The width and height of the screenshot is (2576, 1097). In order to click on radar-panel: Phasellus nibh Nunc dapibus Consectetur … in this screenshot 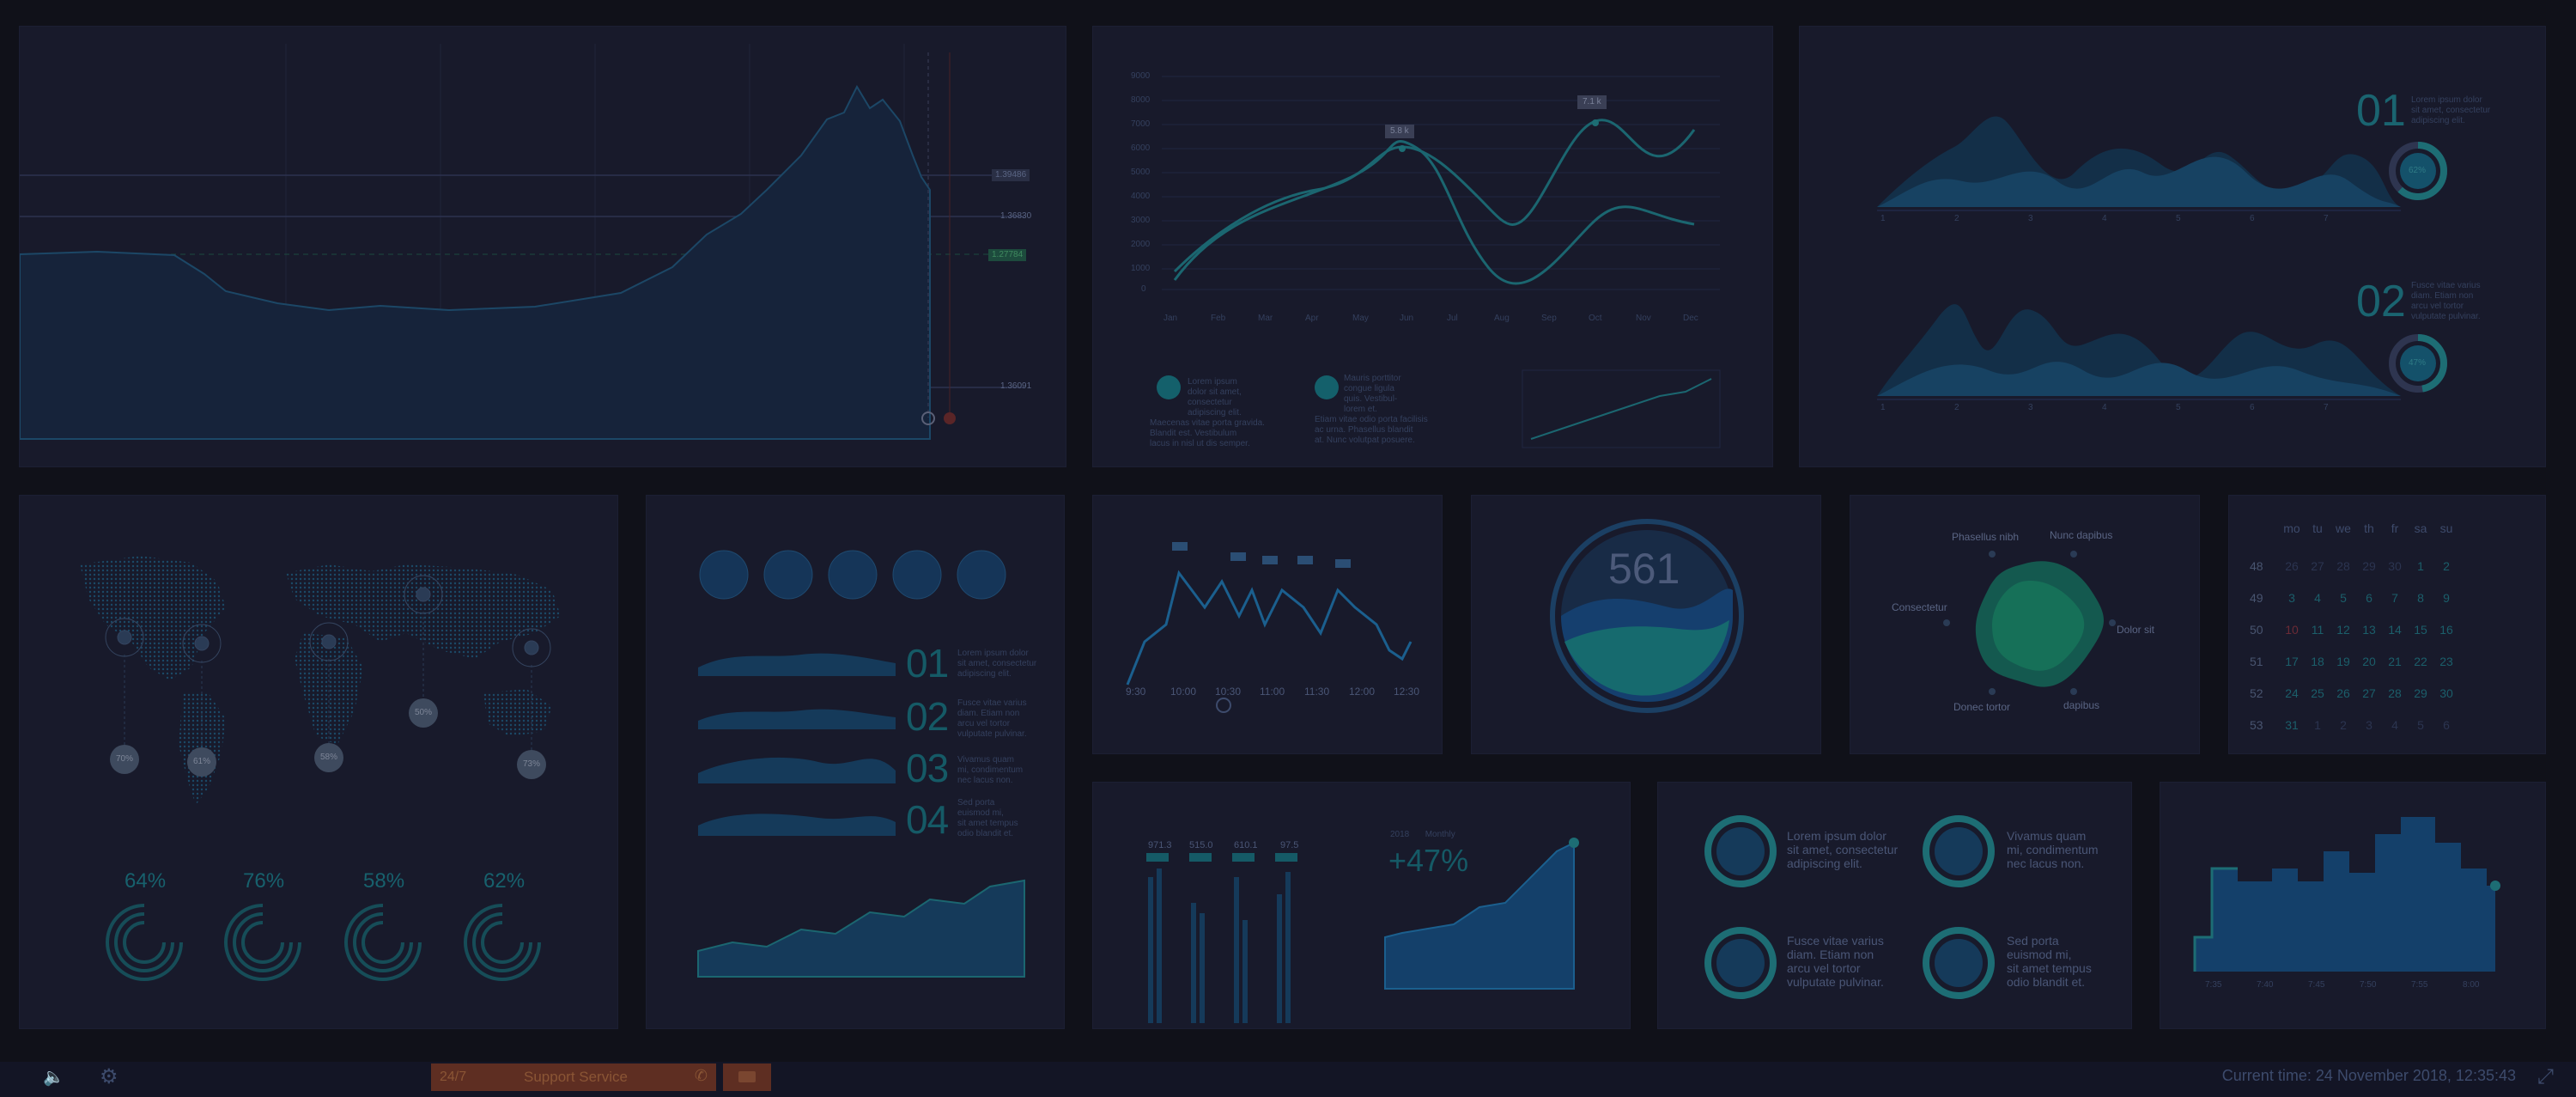, I will do `click(2025, 625)`.